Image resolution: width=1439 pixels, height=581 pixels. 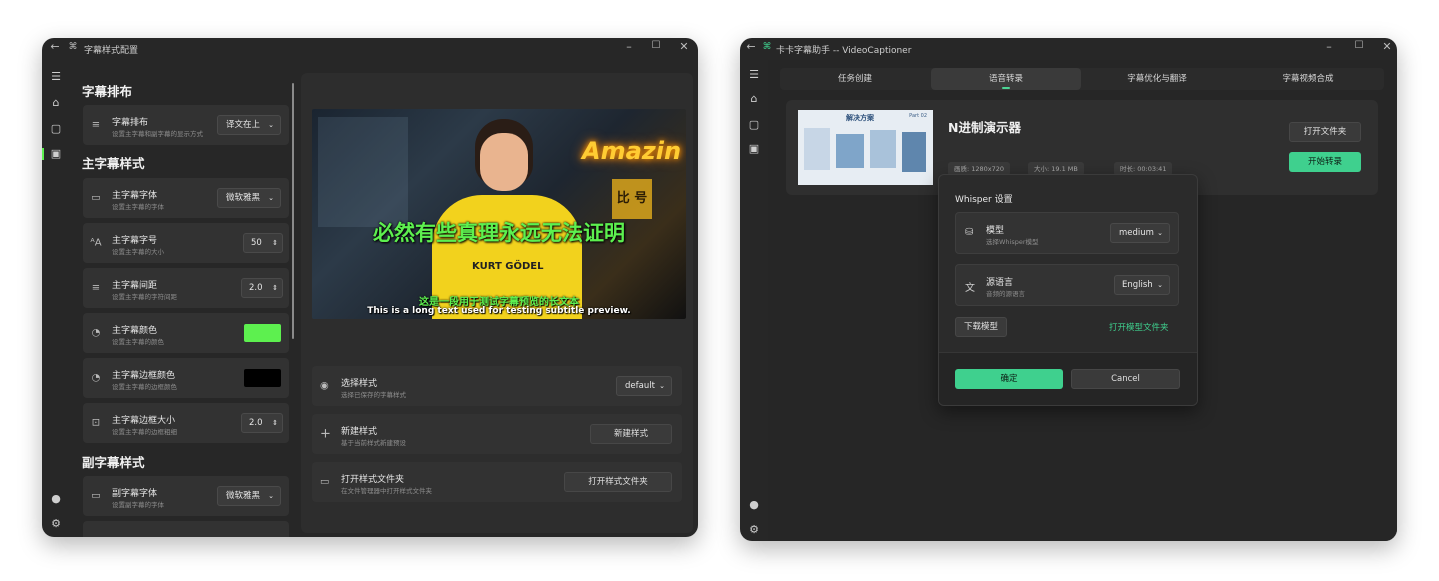 What do you see at coordinates (186, 529) in the screenshot?
I see `partial-row` at bounding box center [186, 529].